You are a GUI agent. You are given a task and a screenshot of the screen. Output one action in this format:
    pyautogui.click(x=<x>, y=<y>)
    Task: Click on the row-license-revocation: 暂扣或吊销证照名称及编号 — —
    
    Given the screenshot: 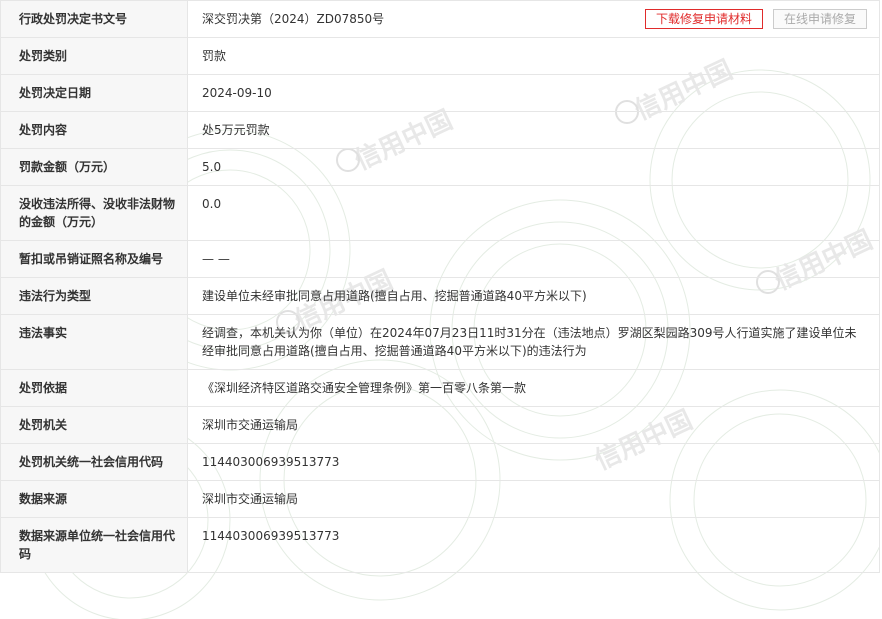 What is the action you would take?
    pyautogui.click(x=440, y=259)
    